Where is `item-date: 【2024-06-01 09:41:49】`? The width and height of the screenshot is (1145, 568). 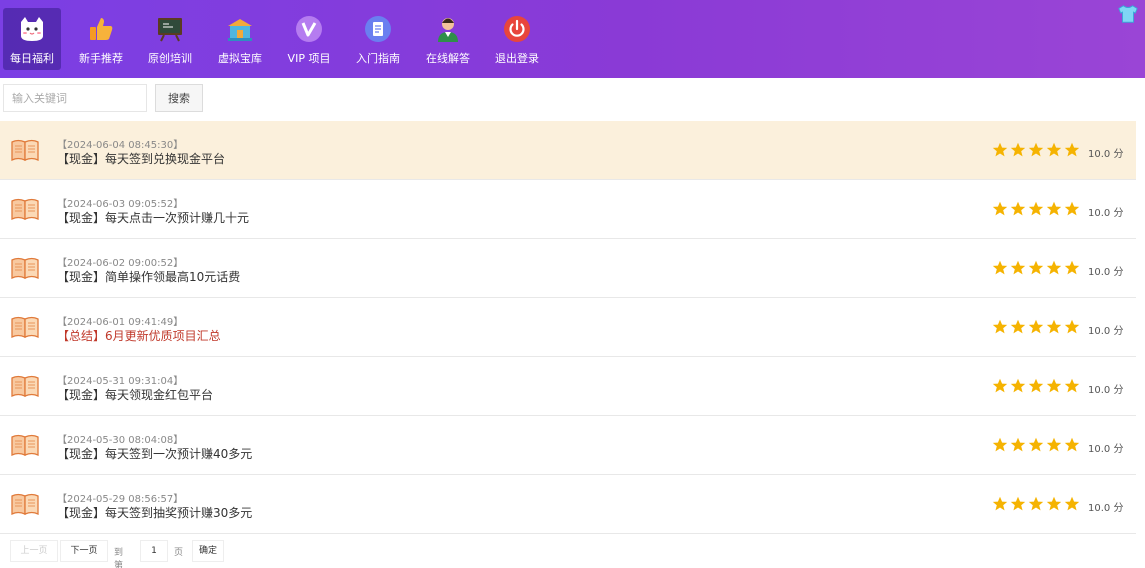 item-date: 【2024-06-01 09:41:49】 is located at coordinates (120, 322).